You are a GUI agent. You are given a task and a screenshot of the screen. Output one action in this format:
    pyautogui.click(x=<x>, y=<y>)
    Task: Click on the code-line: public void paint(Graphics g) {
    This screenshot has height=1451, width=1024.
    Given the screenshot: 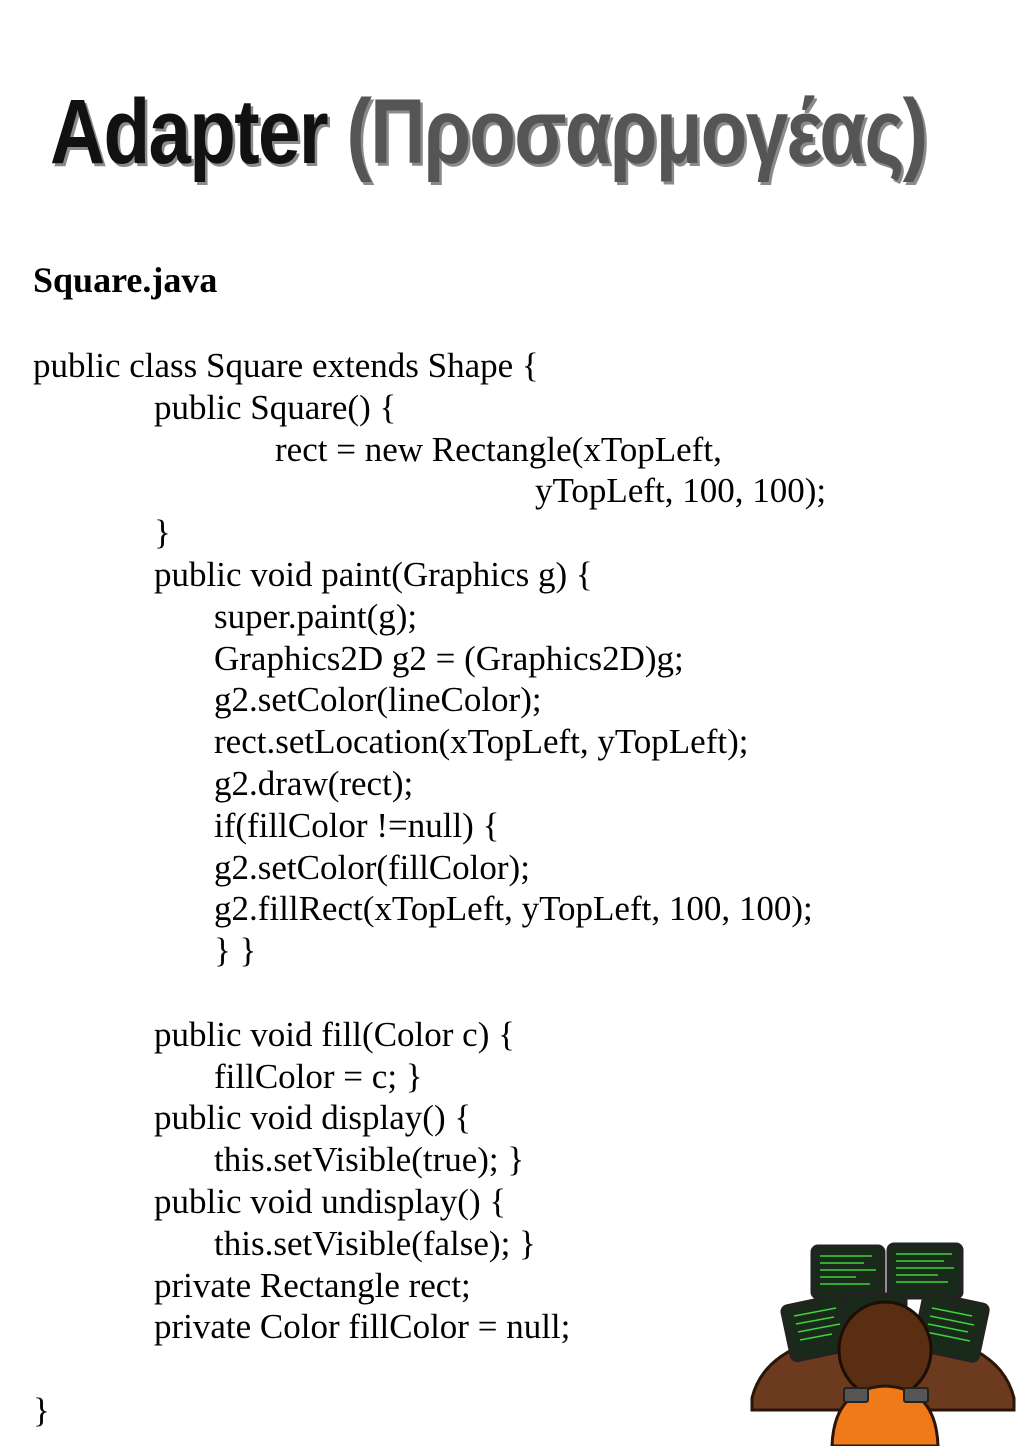 What is the action you would take?
    pyautogui.click(x=373, y=574)
    